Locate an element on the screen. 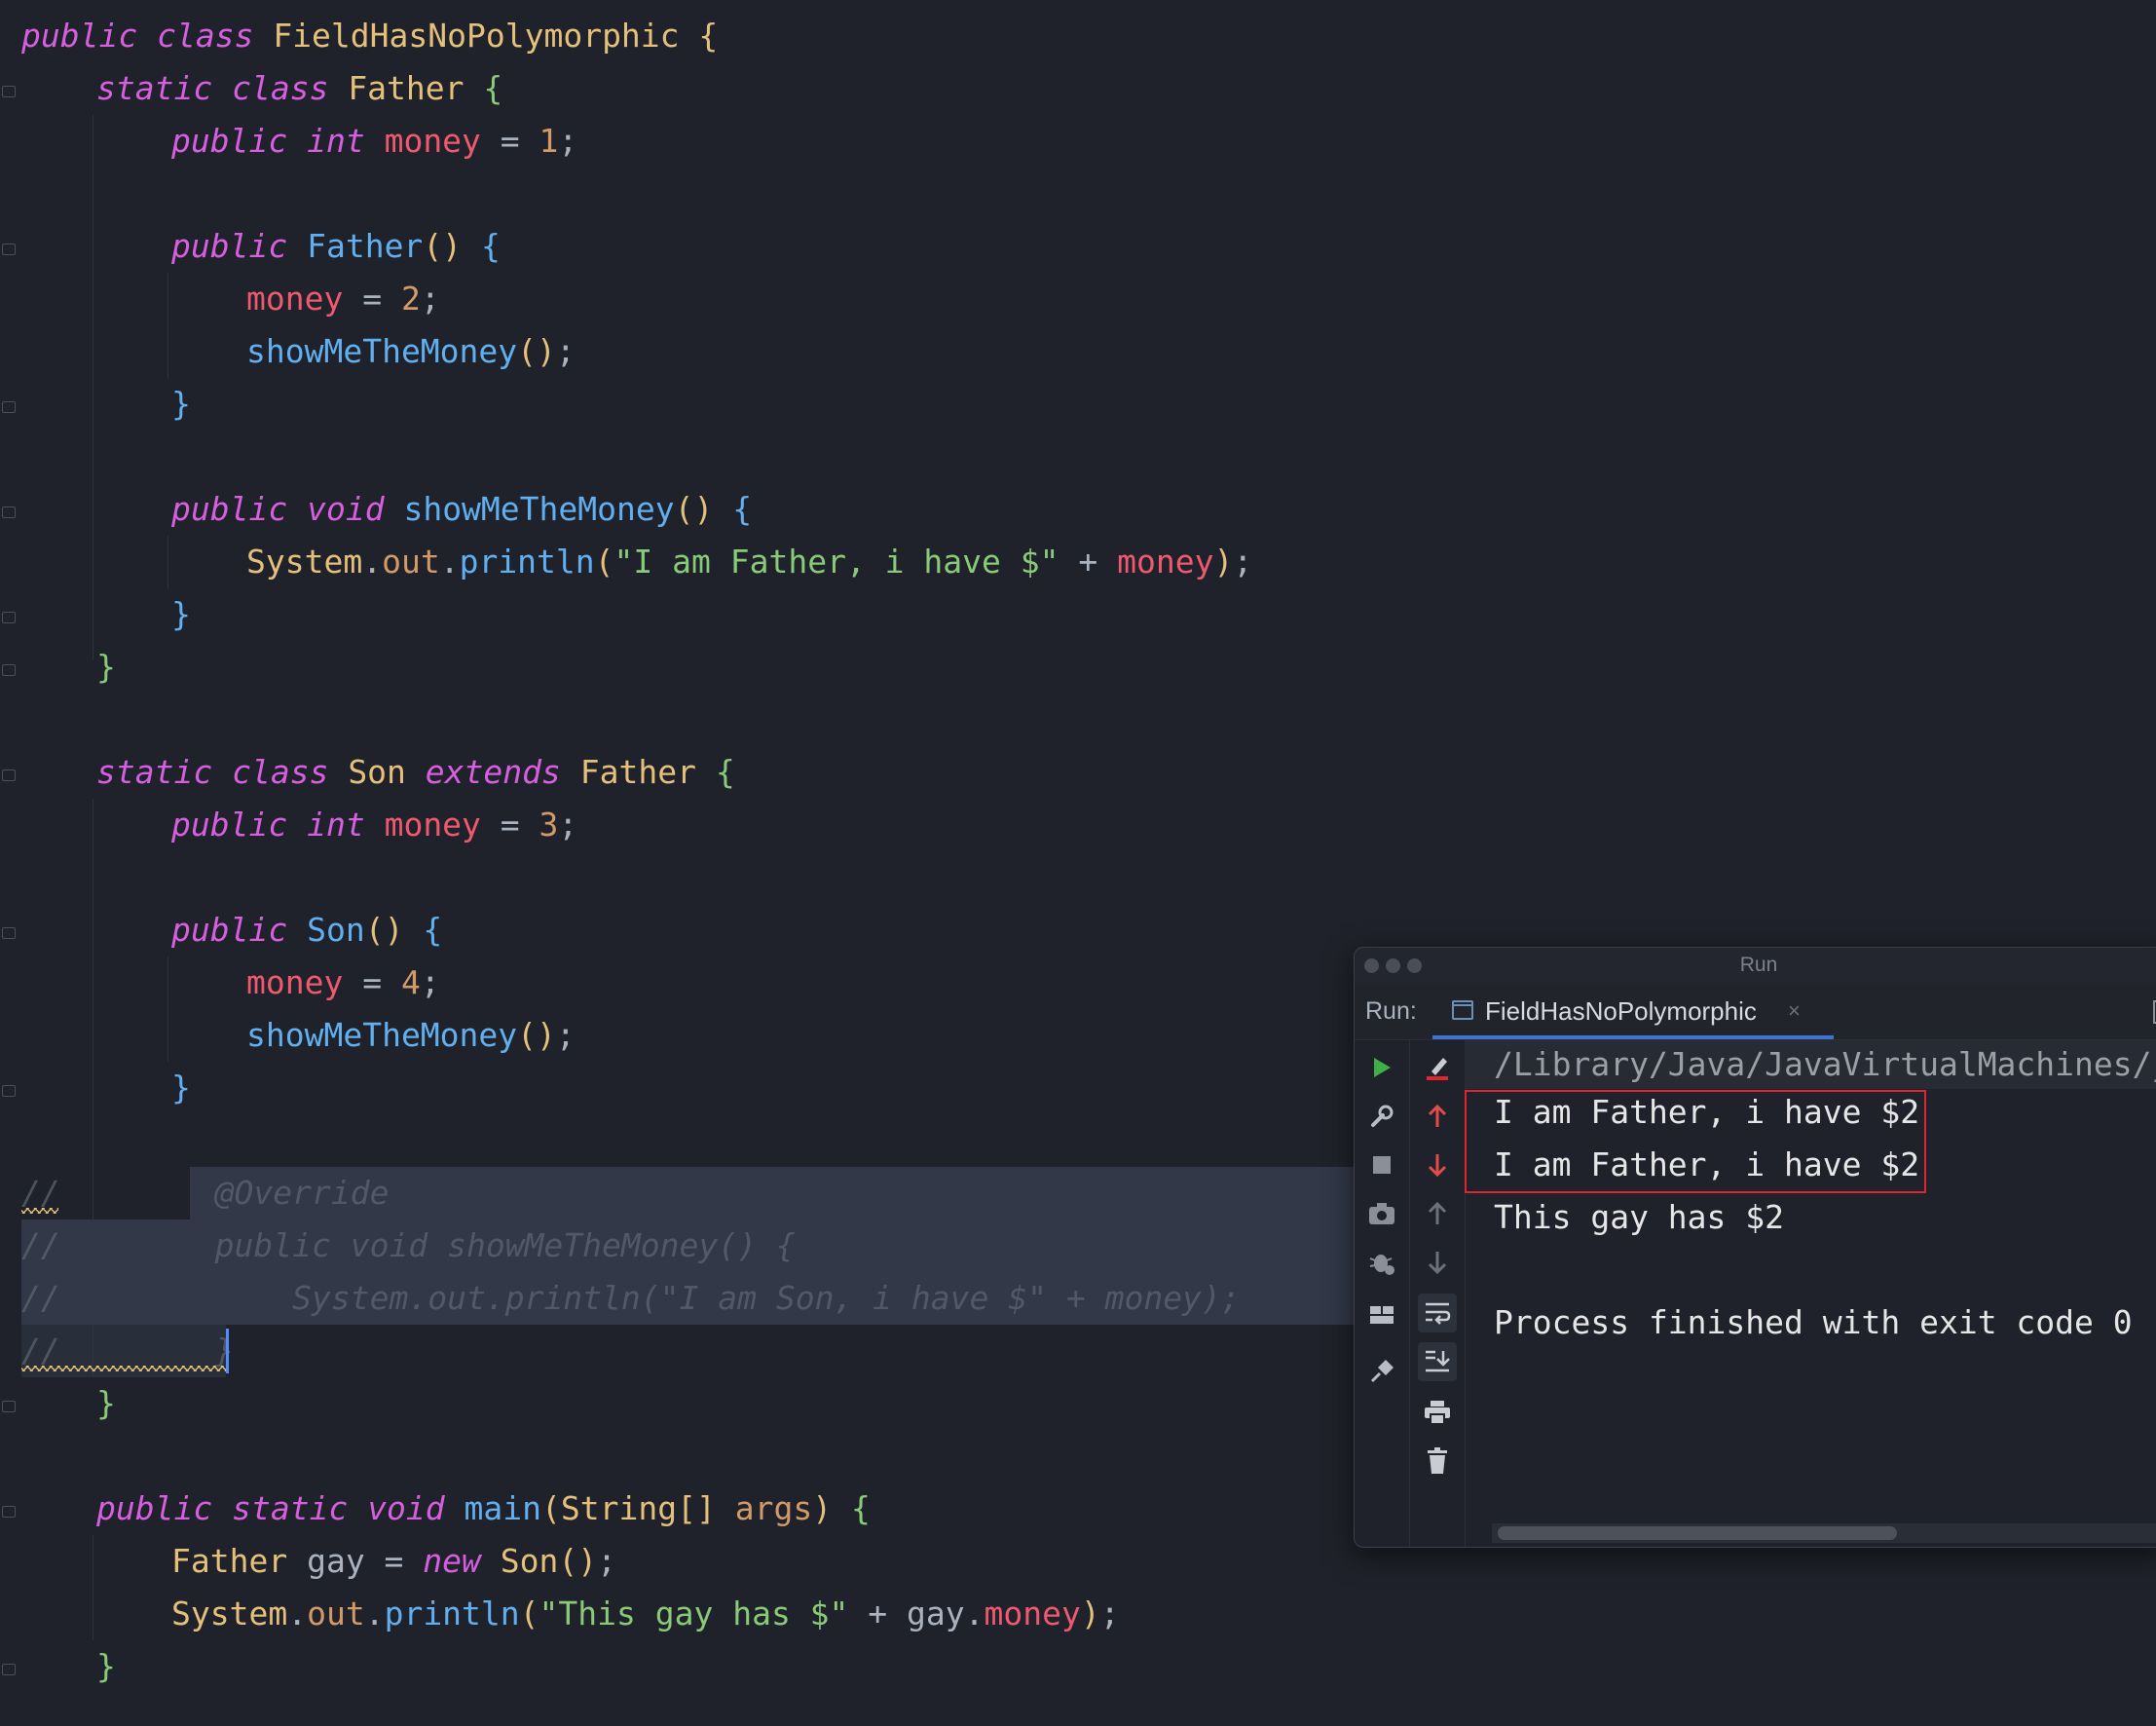  code-token: class is located at coordinates (281, 88).